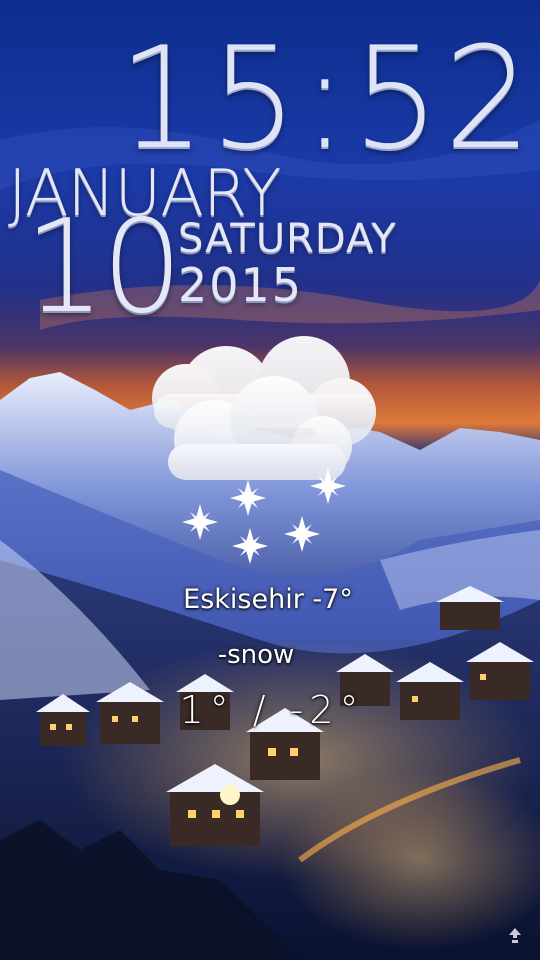 The height and width of the screenshot is (960, 540). Describe the element at coordinates (103, 267) in the screenshot. I see `date-day: 10` at that location.